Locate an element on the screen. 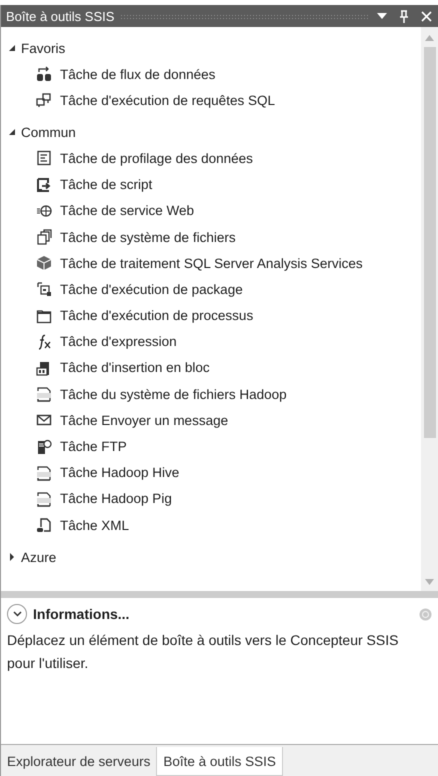 The image size is (438, 776). folder-icon is located at coordinates (44, 316).